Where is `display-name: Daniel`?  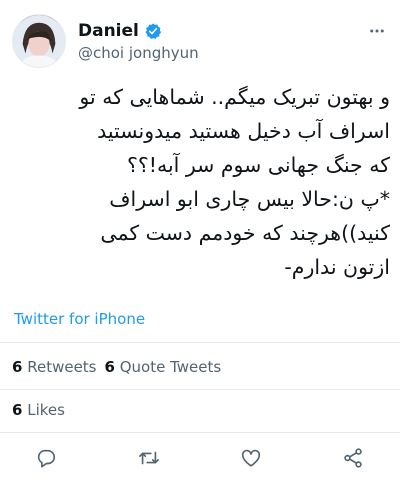 display-name: Daniel is located at coordinates (108, 31).